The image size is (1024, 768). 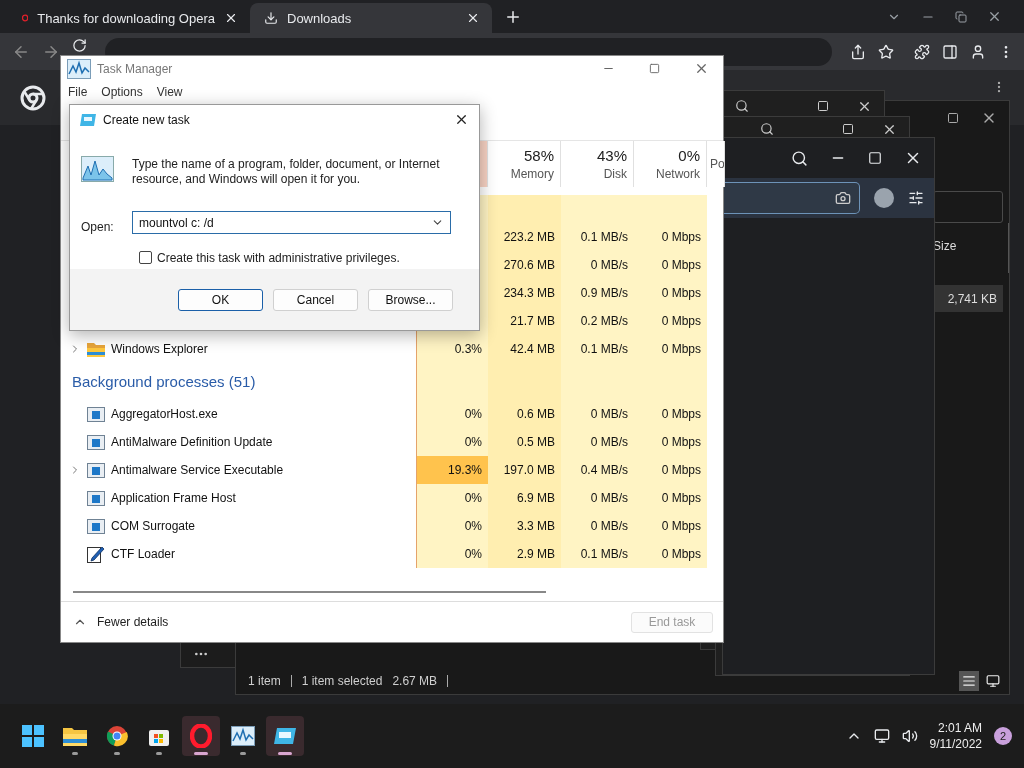 I want to click on table-cell: 6.9 MB, so click(x=524, y=498).